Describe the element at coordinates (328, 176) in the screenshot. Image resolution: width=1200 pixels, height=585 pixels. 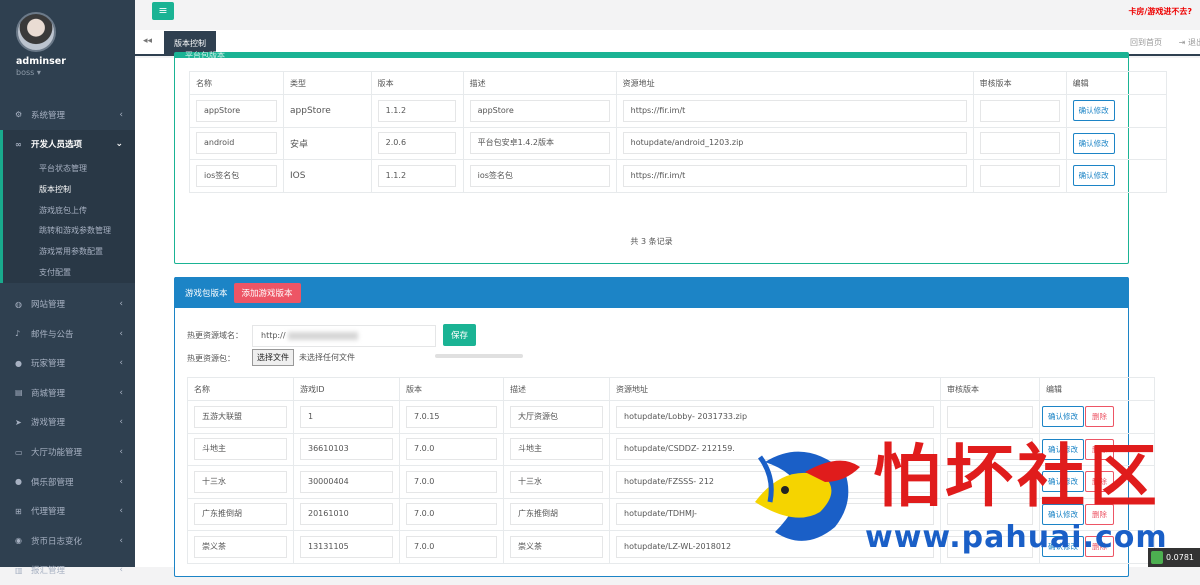
I see `type-cell: IOS` at that location.